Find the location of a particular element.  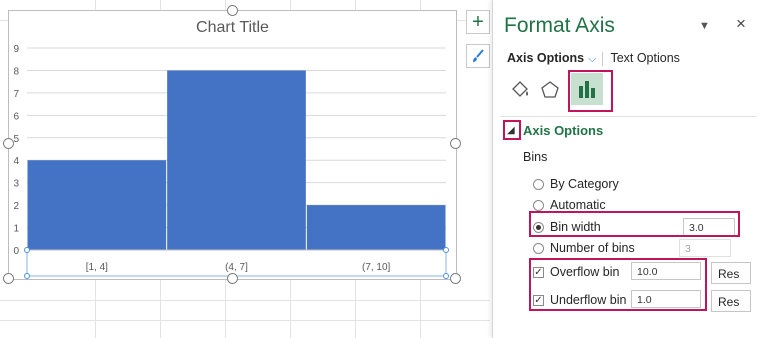

radio-by-category: By Category is located at coordinates (576, 184).